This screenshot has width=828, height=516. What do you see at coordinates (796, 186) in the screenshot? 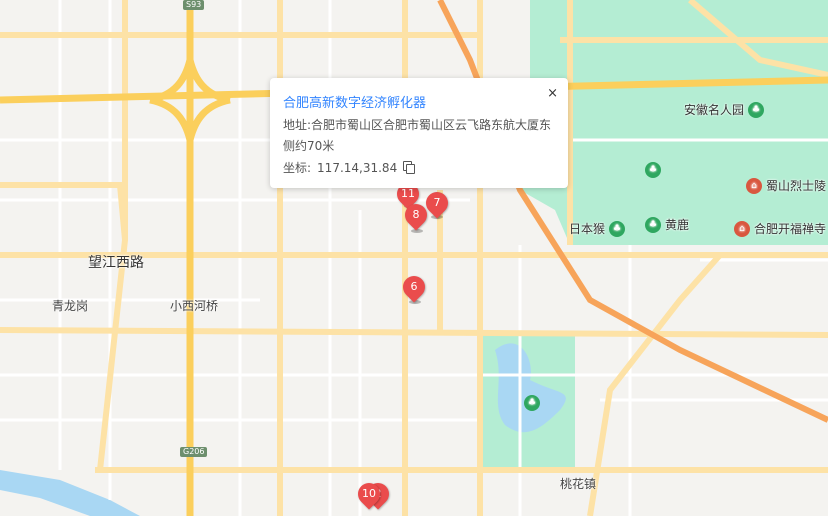
I see `poi-label: 蜀山烈士陵` at bounding box center [796, 186].